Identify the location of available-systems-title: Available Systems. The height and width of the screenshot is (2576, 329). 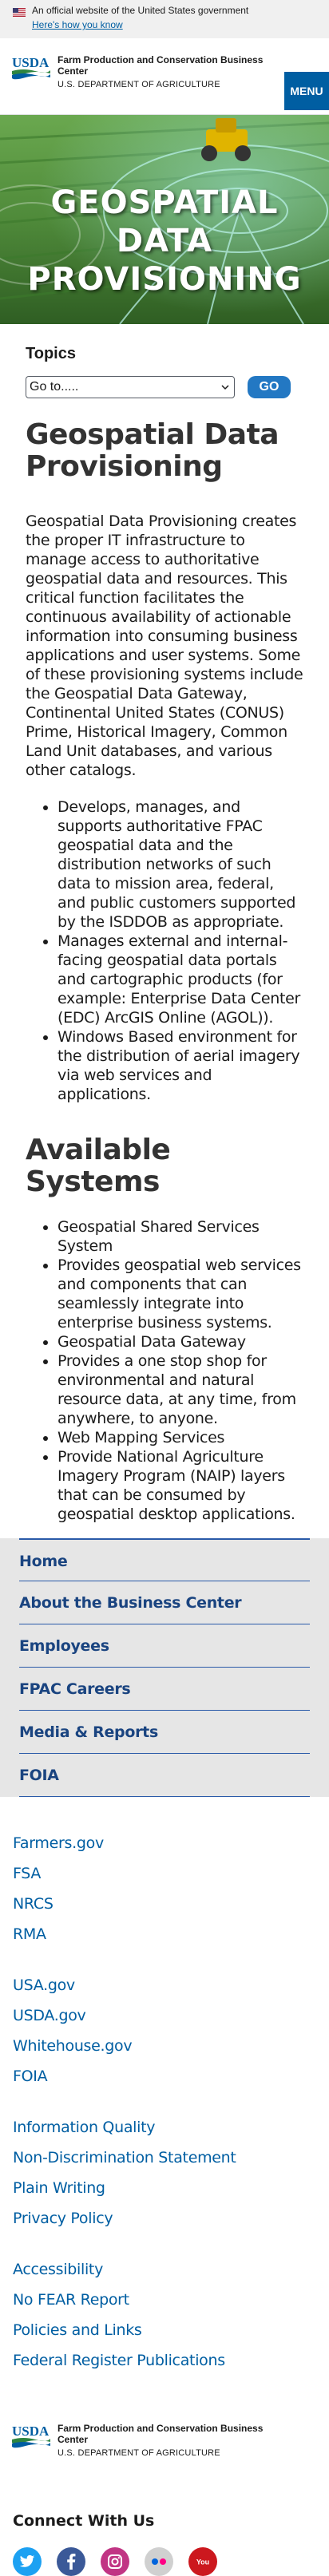
(98, 1166).